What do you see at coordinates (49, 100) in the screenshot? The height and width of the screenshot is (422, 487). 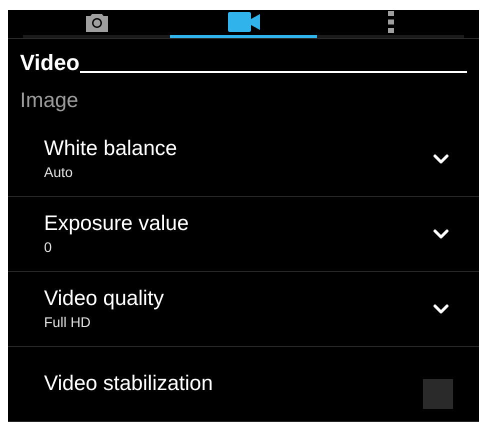 I see `group-title: Image` at bounding box center [49, 100].